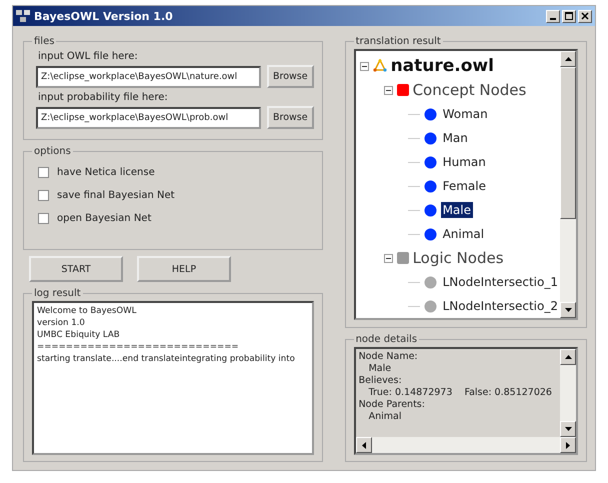 The image size is (608, 483). I want to click on field-label: input OWL file here:, so click(88, 56).